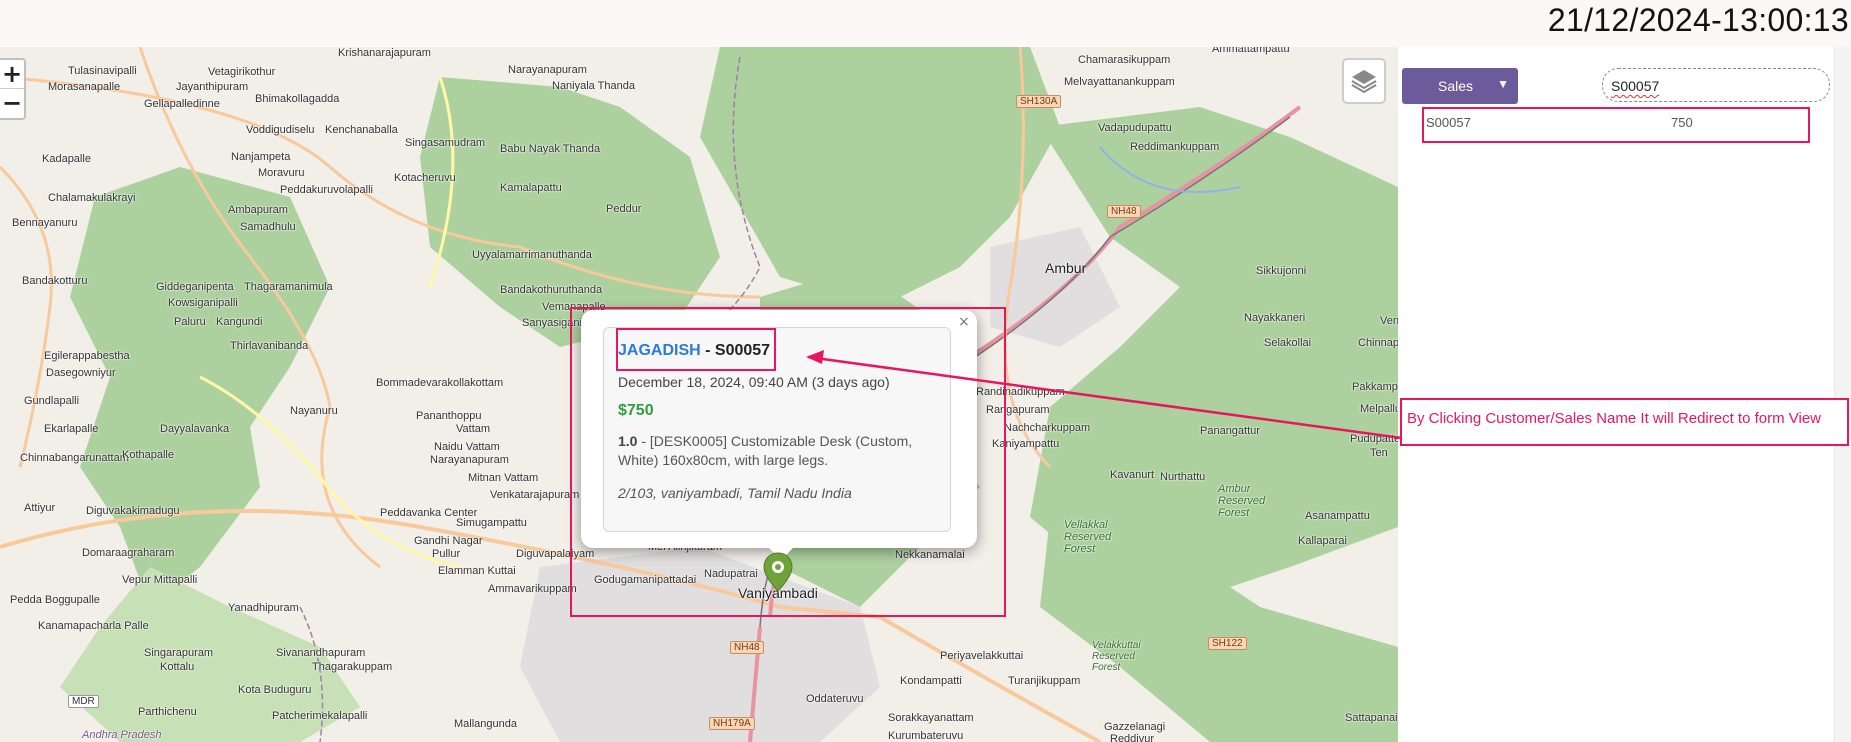 This screenshot has height=742, width=1851. Describe the element at coordinates (40, 508) in the screenshot. I see `map-place-label: Attiyur` at that location.